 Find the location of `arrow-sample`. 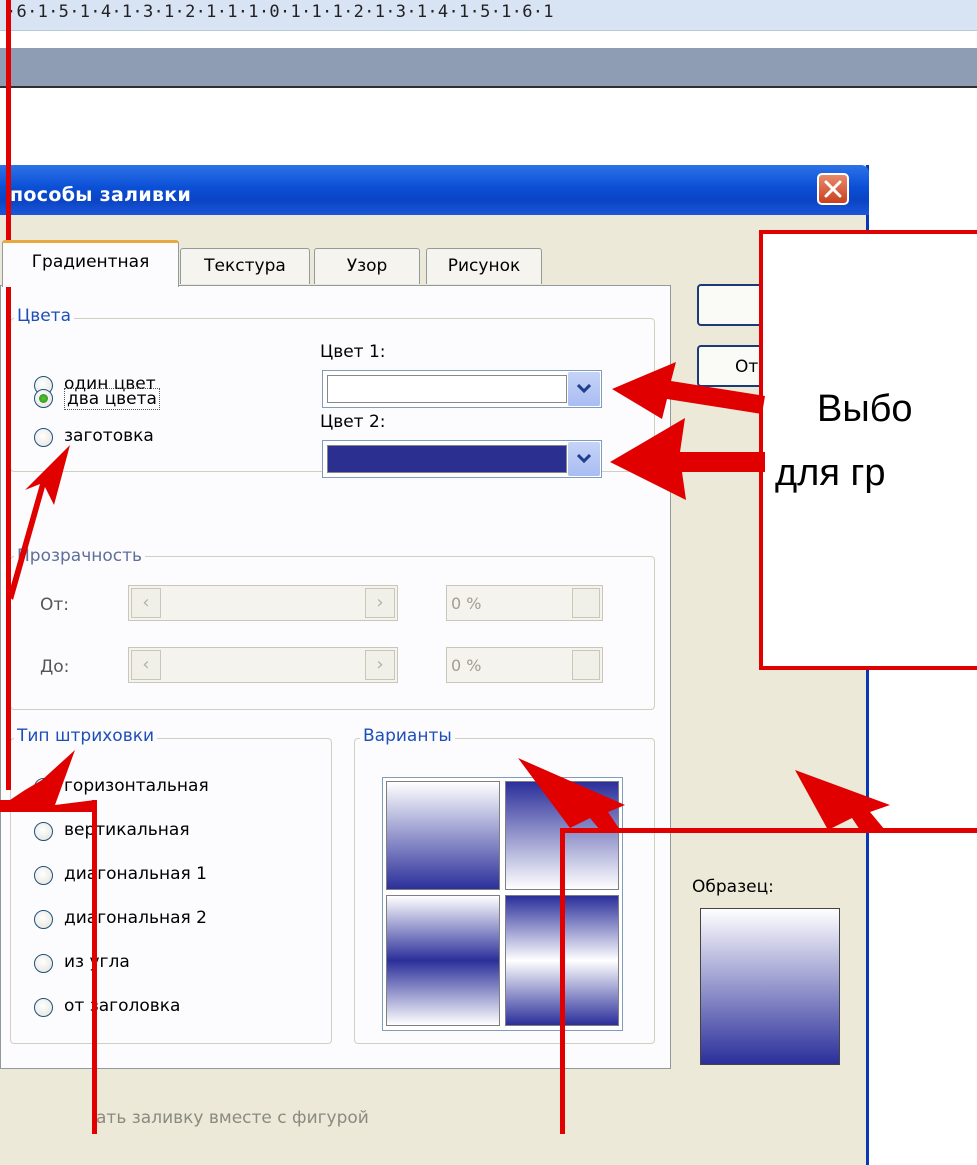

arrow-sample is located at coordinates (842, 800).